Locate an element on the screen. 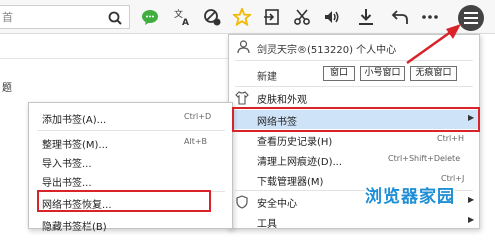 The image size is (495, 240). shield-icon is located at coordinates (242, 202).